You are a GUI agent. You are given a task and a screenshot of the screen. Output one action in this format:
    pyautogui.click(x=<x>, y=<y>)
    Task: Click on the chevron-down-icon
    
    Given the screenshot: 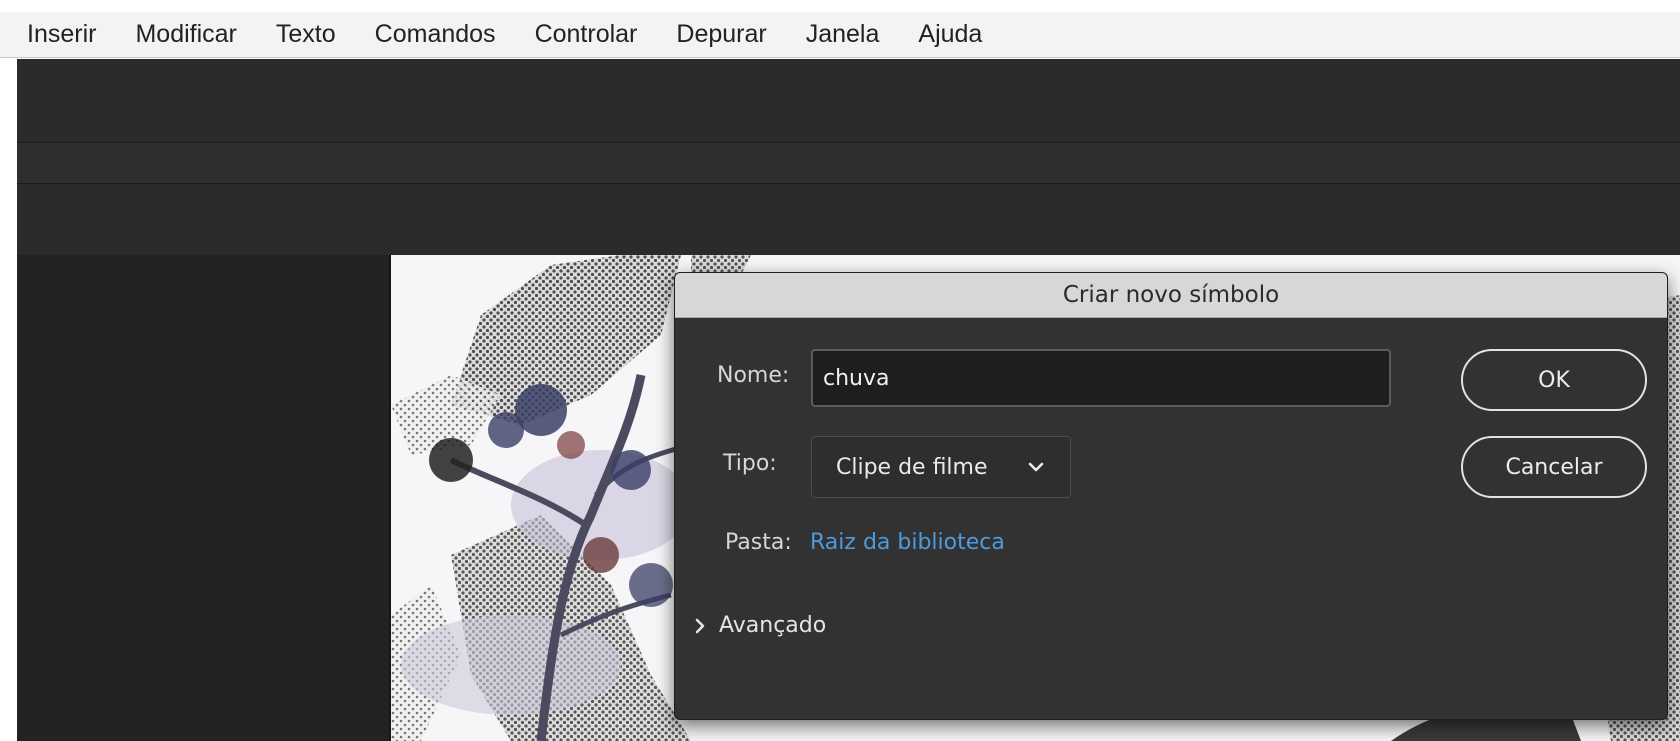 What is the action you would take?
    pyautogui.click(x=1036, y=470)
    